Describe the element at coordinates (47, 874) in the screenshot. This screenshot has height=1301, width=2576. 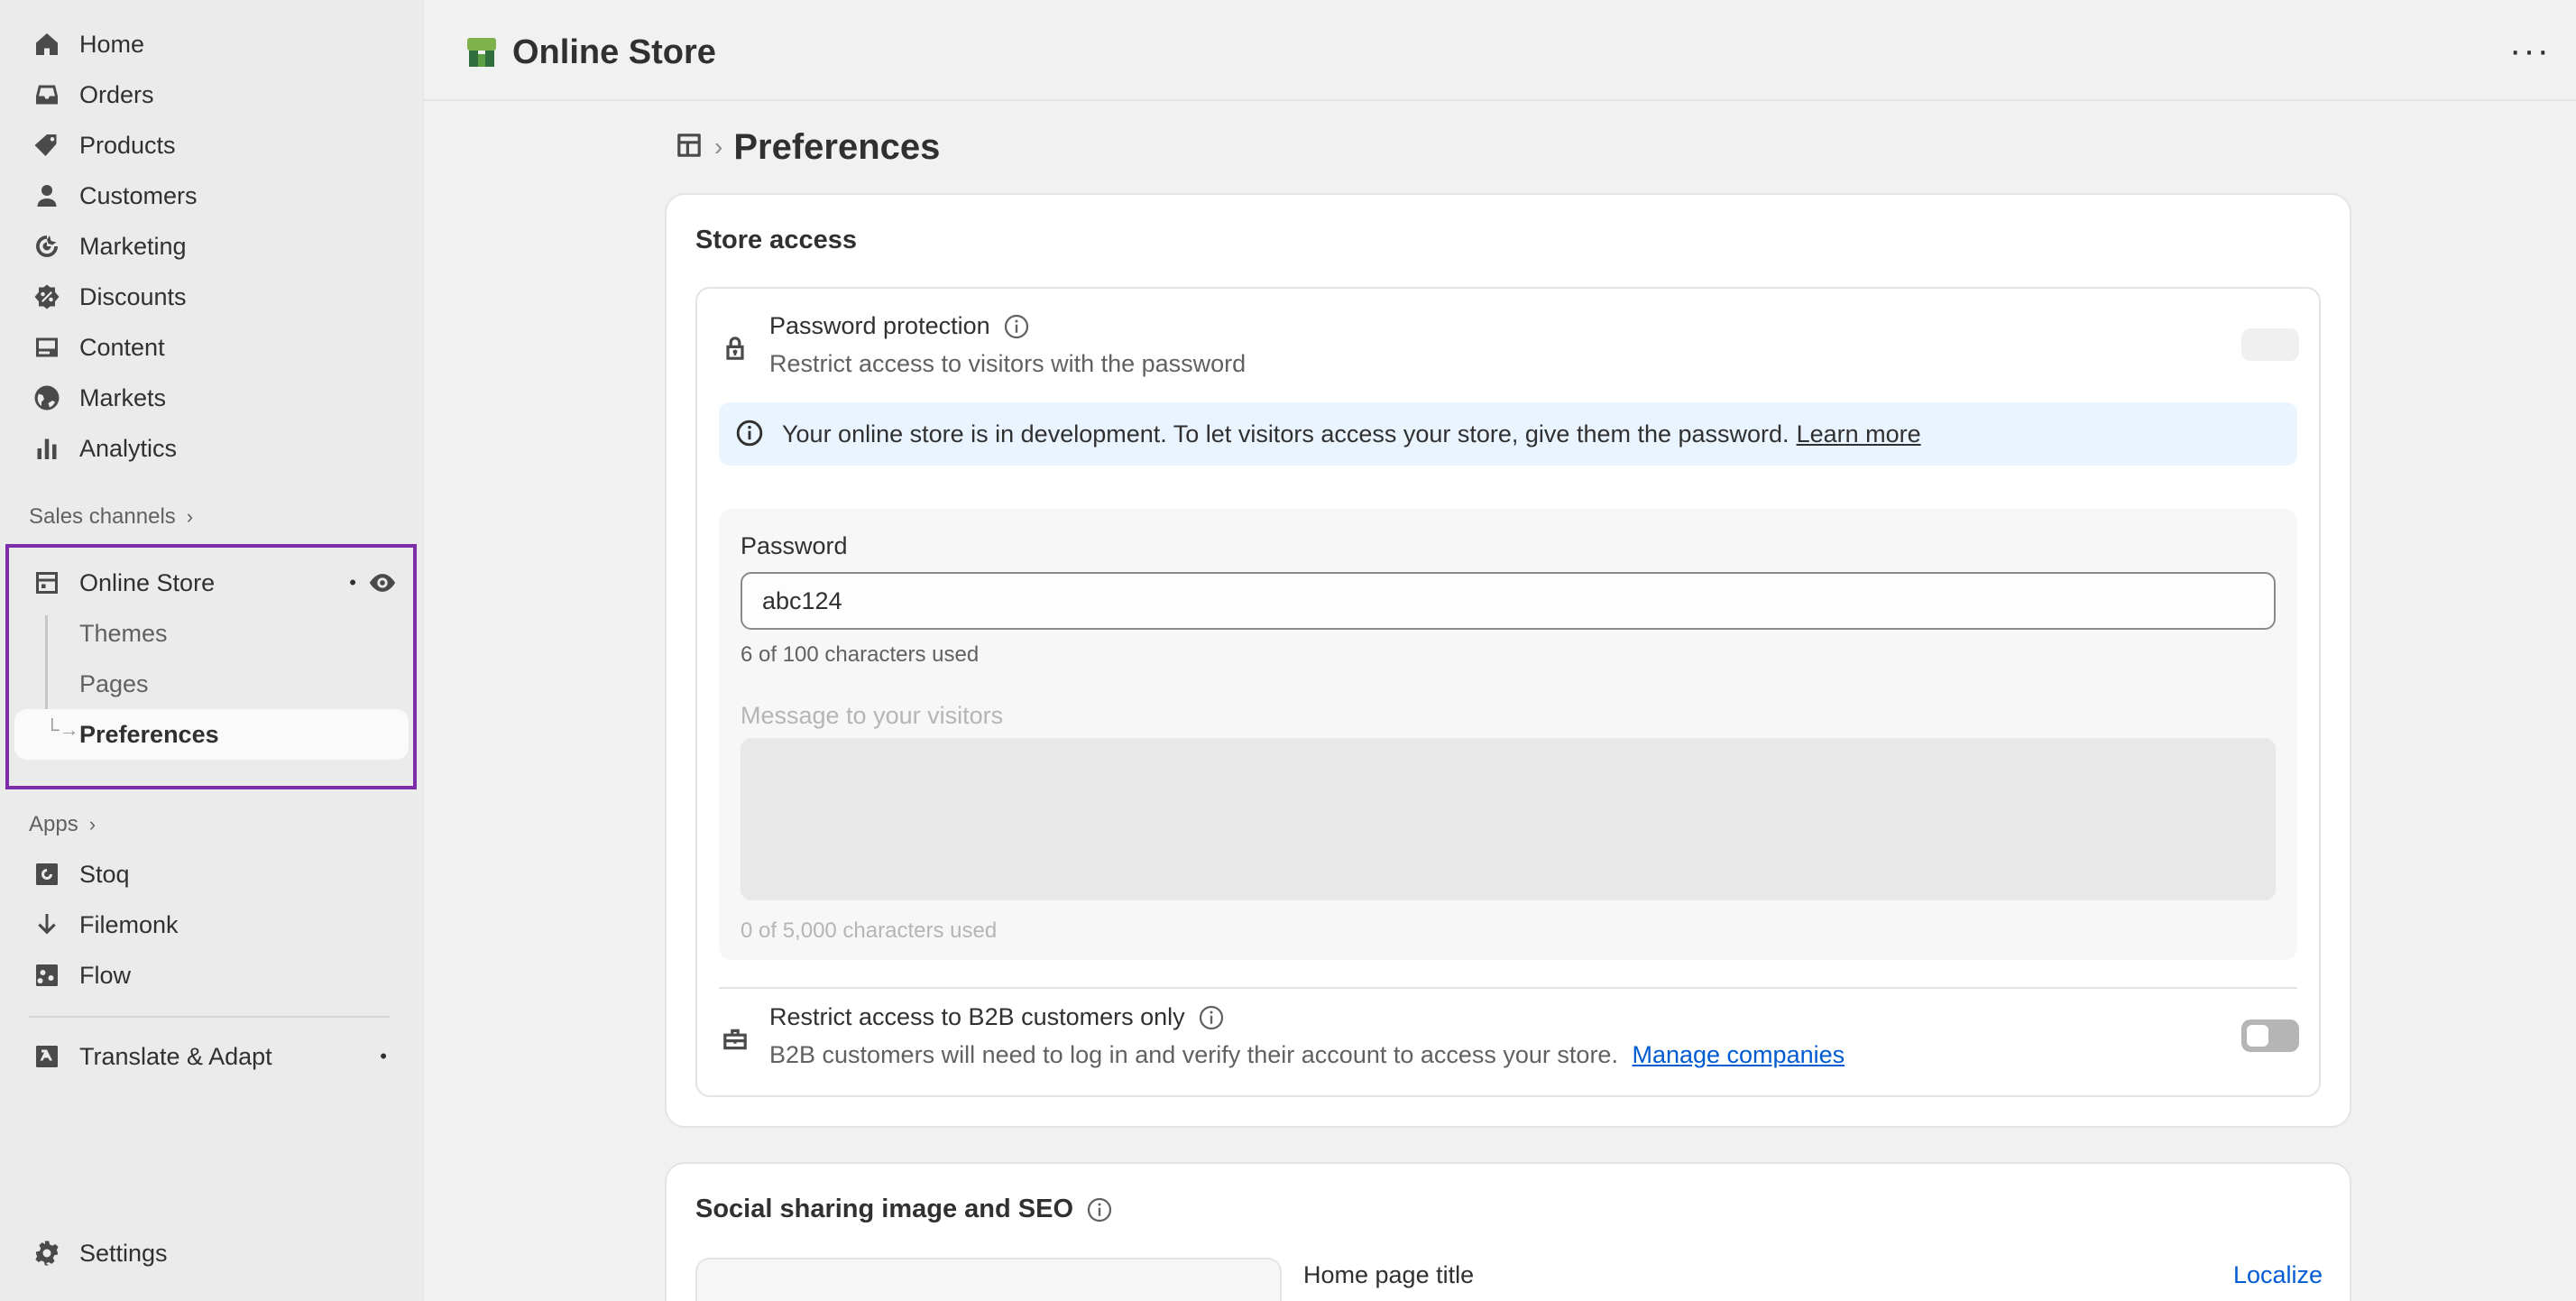
I see `stoq-icon` at that location.